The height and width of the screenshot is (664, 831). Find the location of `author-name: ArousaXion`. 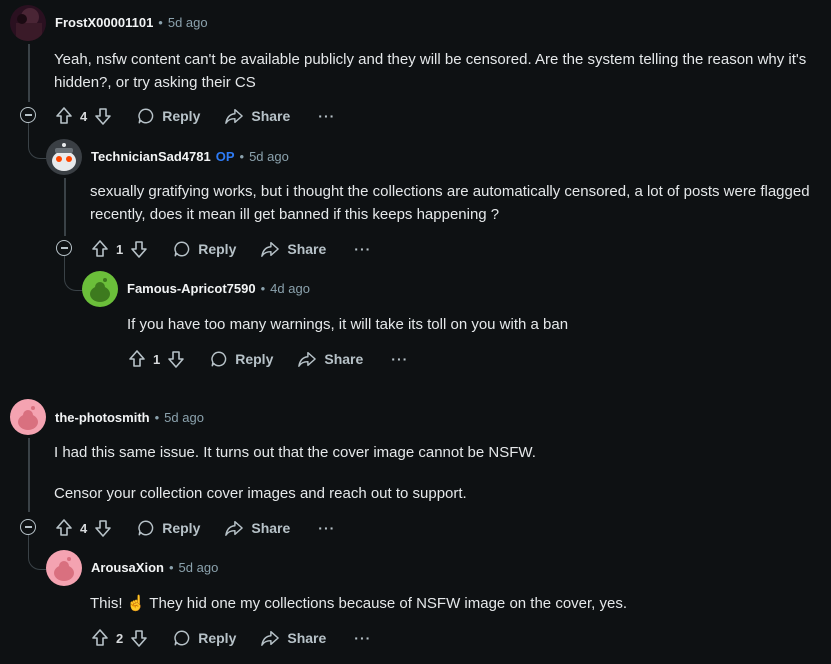

author-name: ArousaXion is located at coordinates (127, 567).